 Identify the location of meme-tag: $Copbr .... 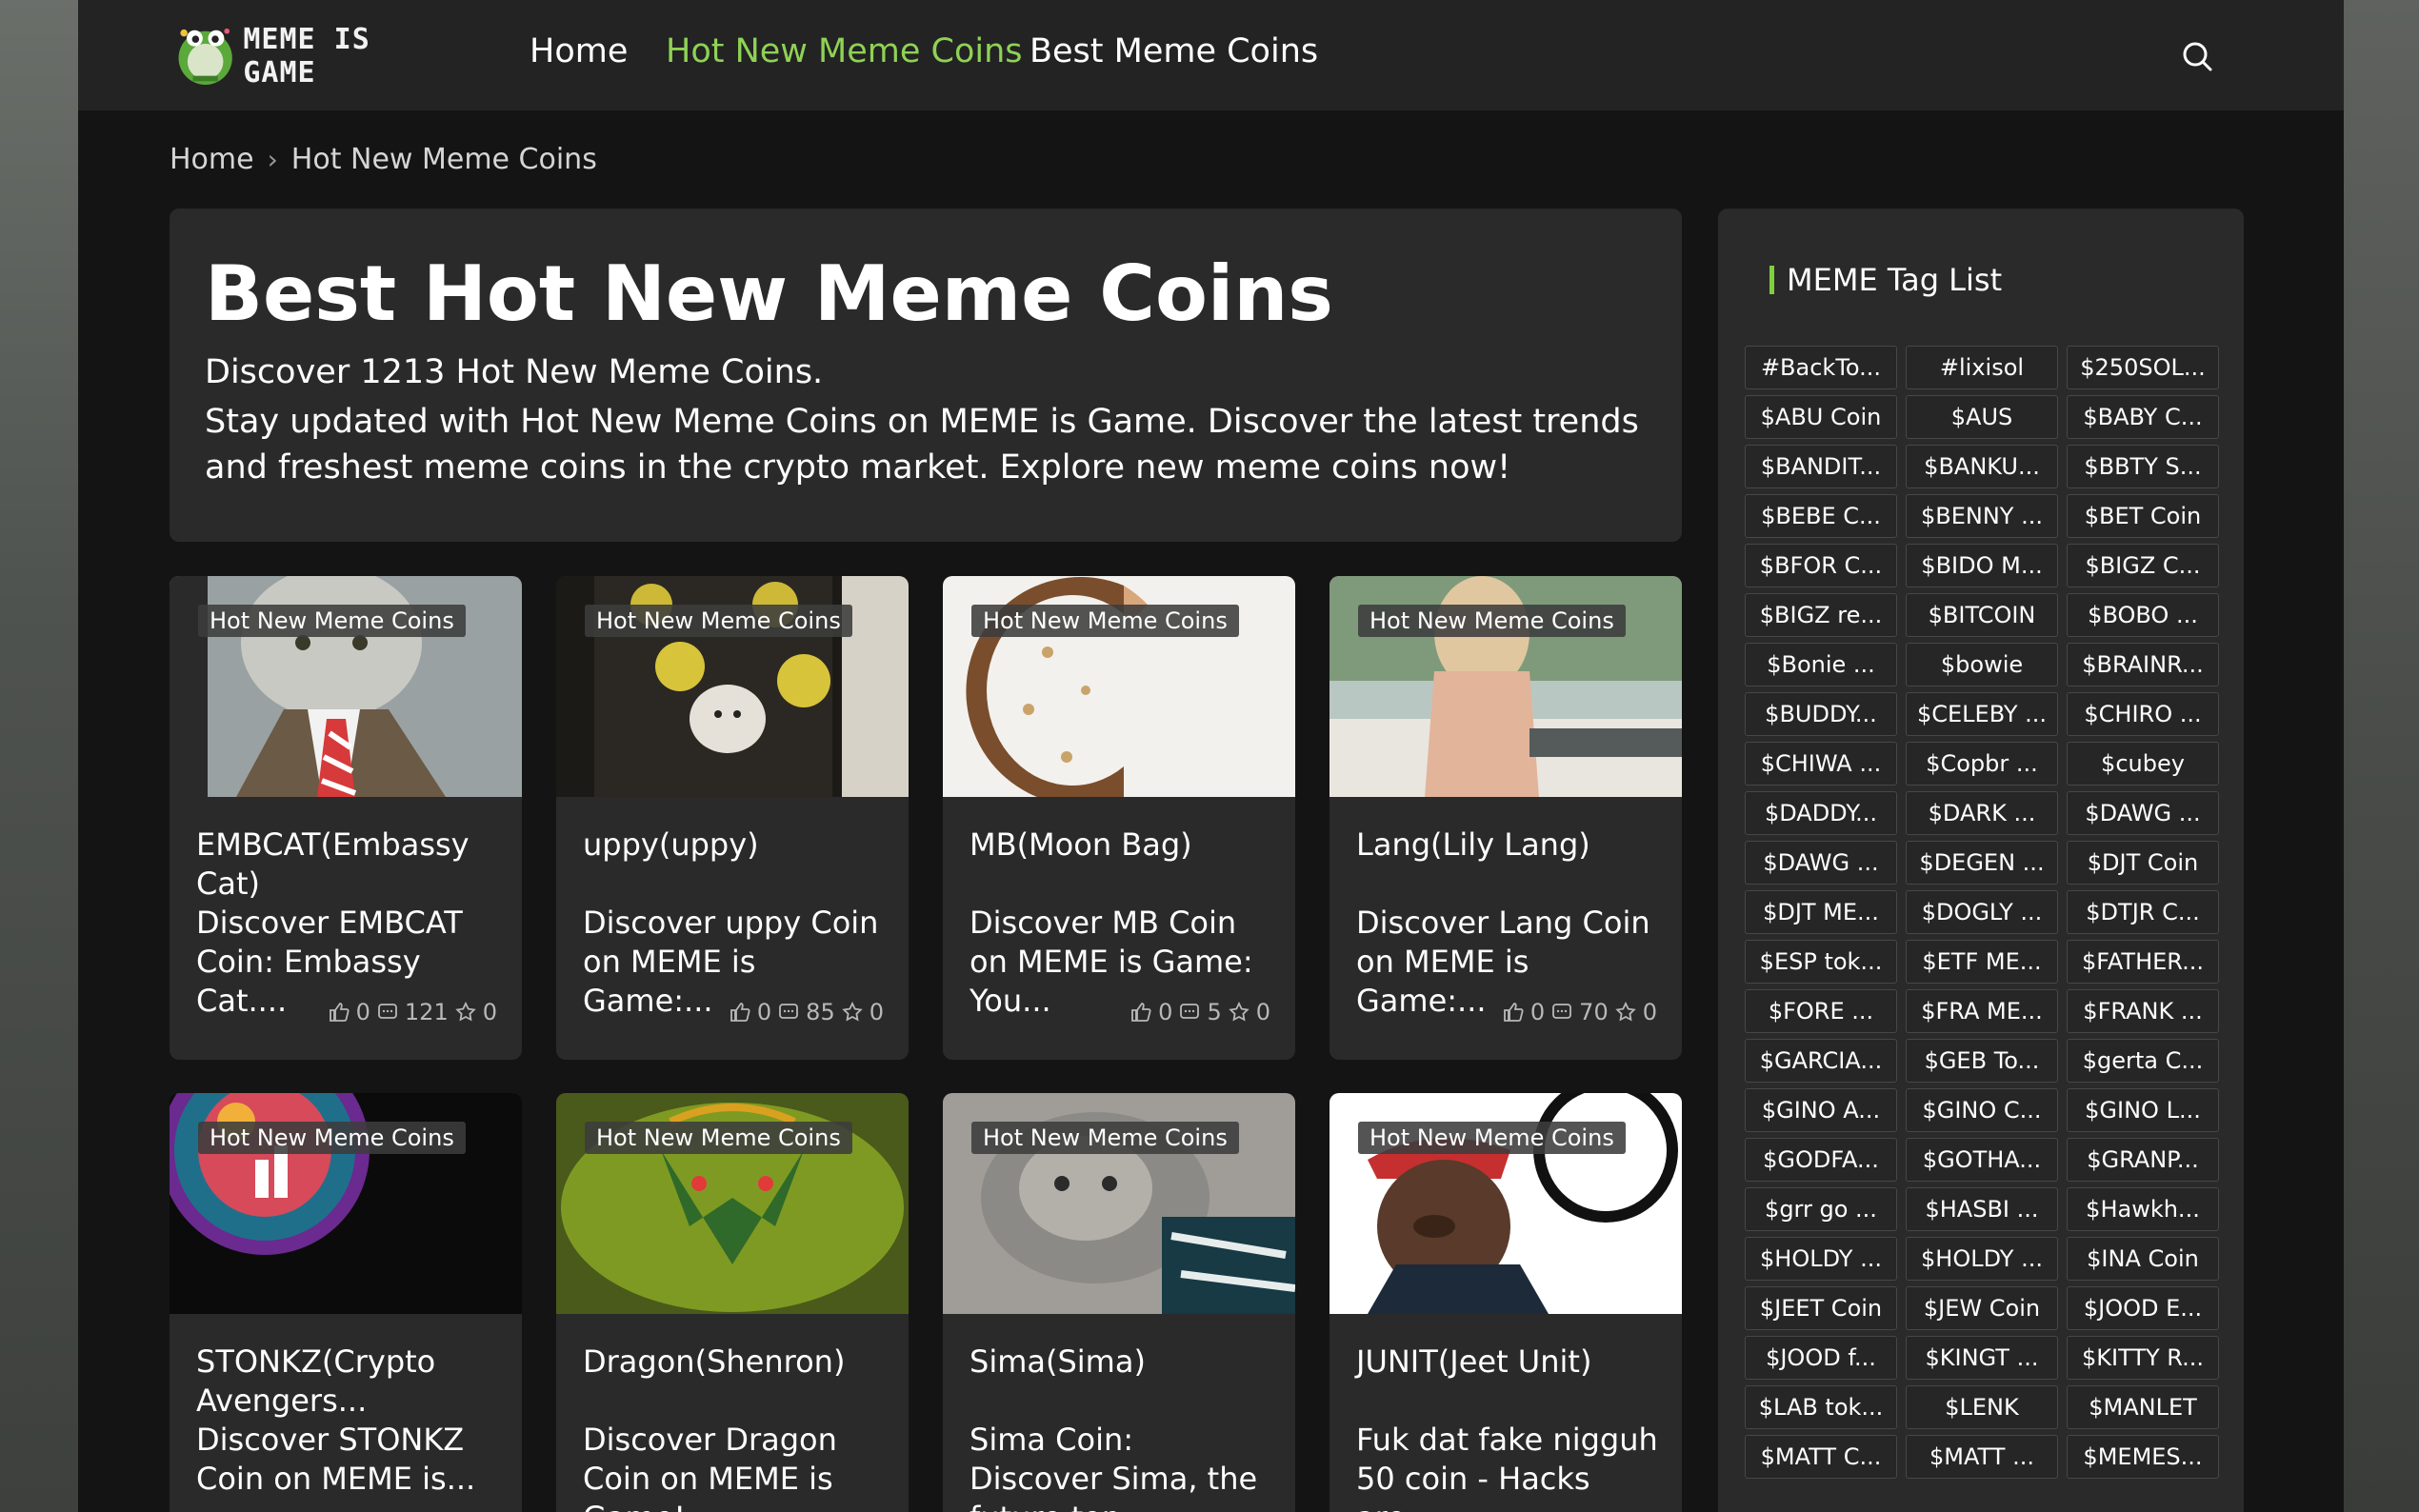
(1982, 764).